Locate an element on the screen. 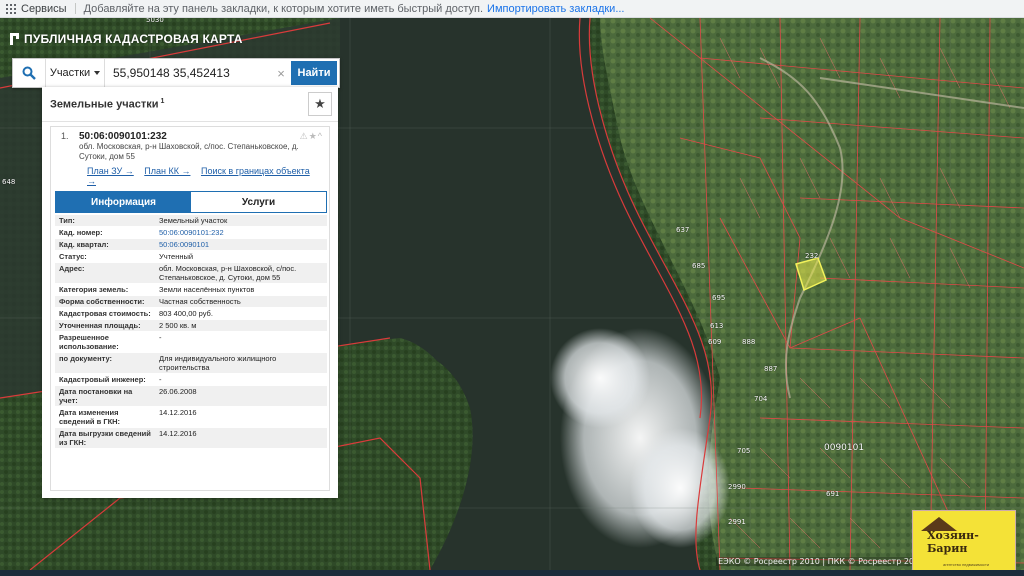  result-count: 1 is located at coordinates (162, 101).